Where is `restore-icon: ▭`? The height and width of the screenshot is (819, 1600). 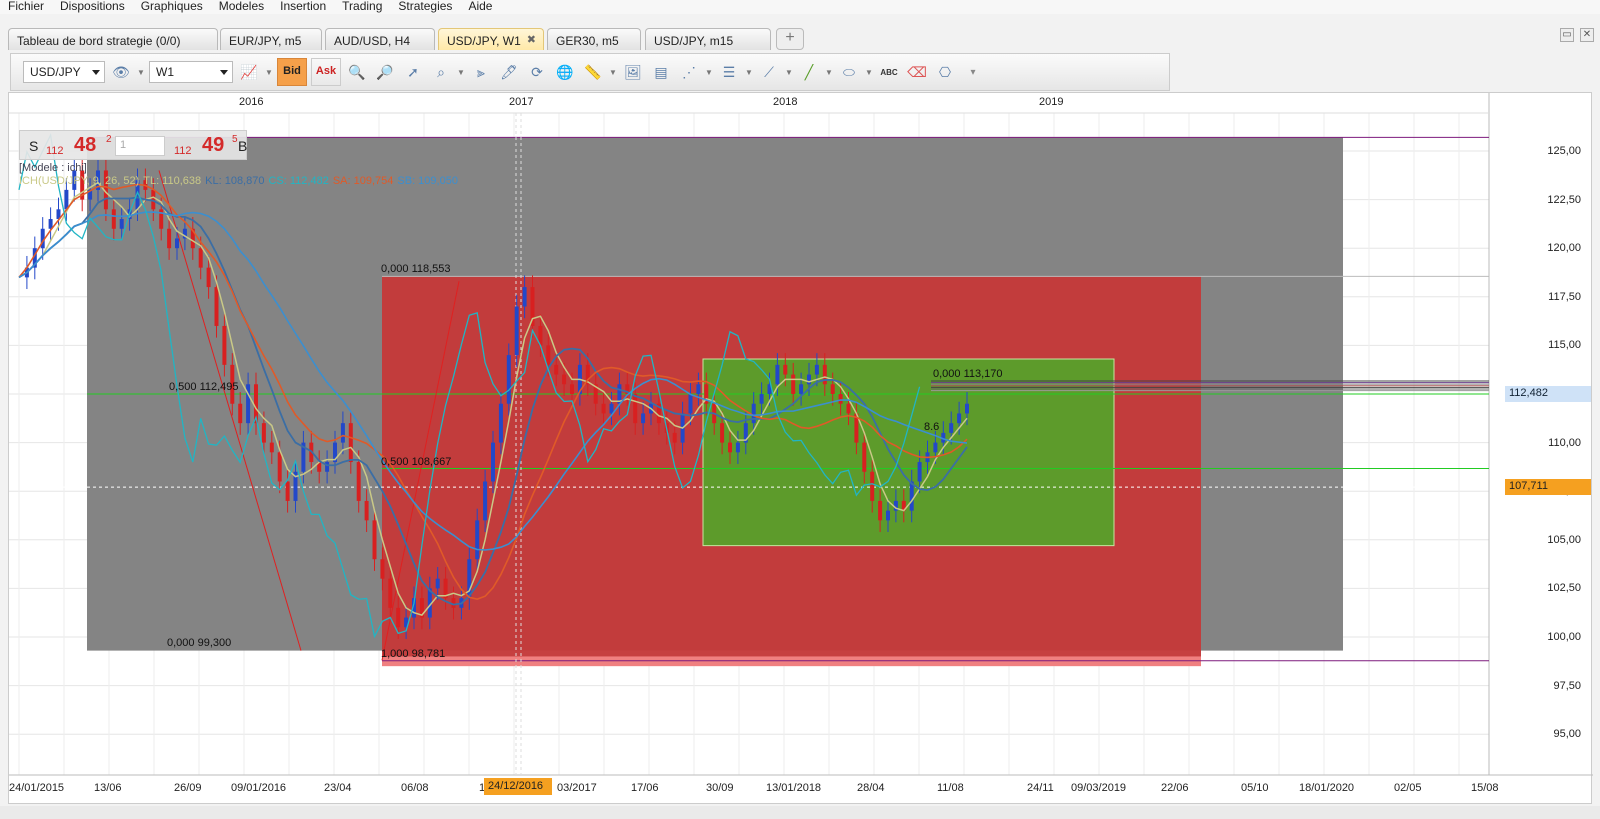
restore-icon: ▭ is located at coordinates (1567, 35).